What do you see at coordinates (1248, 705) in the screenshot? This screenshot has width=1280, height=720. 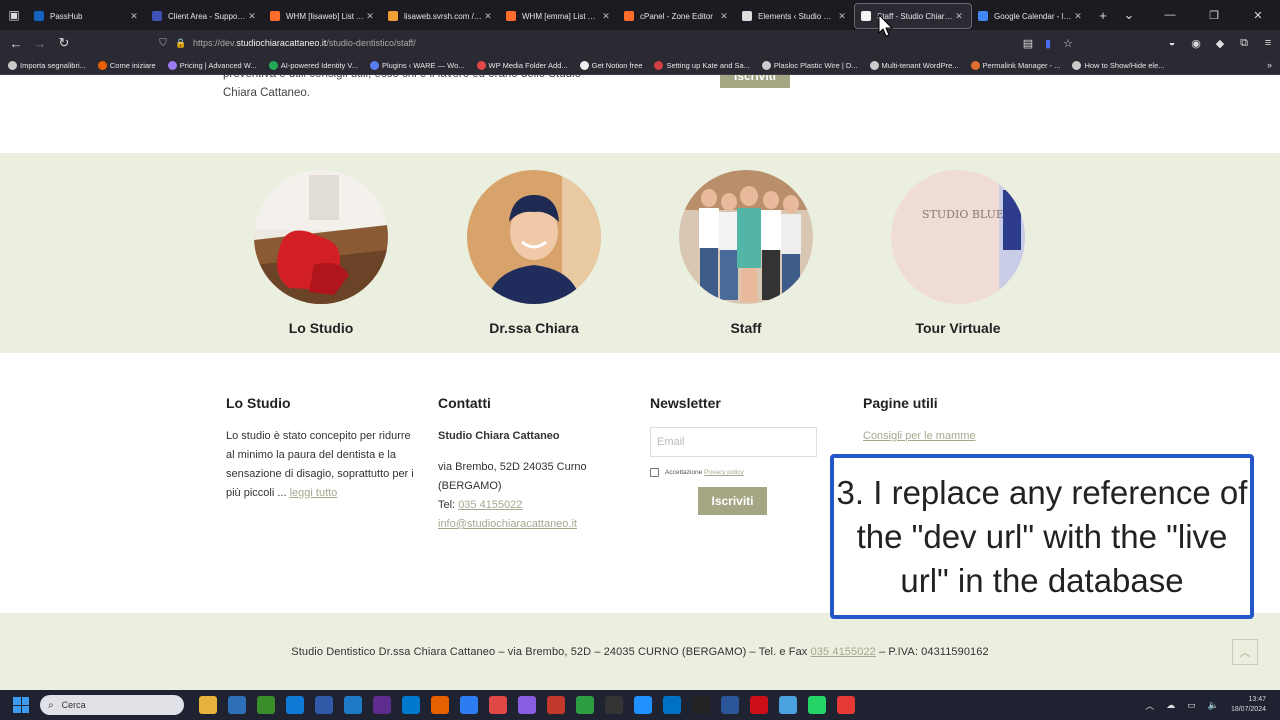 I see `clock: 13:47 18/07/2024` at bounding box center [1248, 705].